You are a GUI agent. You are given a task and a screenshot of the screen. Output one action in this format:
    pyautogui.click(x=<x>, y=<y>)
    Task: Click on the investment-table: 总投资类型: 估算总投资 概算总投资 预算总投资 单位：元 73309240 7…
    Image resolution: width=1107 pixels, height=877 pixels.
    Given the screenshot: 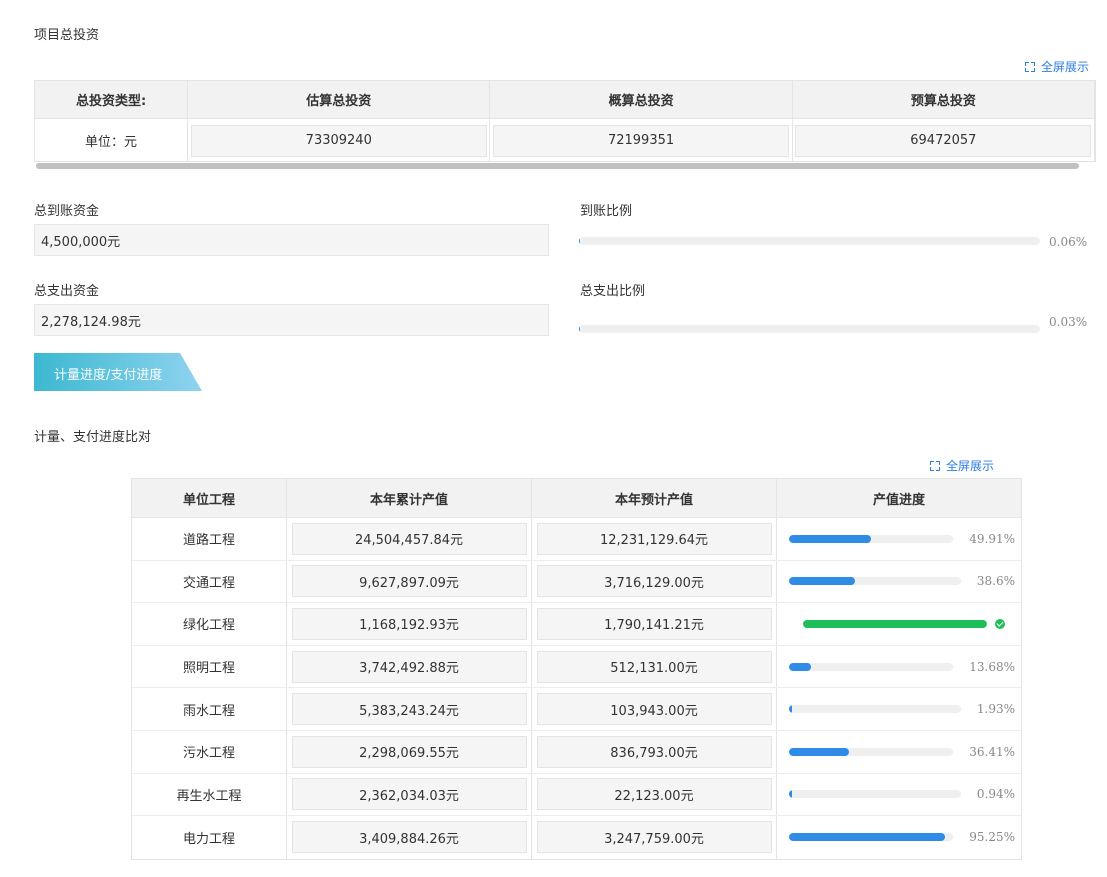 What is the action you would take?
    pyautogui.click(x=565, y=121)
    